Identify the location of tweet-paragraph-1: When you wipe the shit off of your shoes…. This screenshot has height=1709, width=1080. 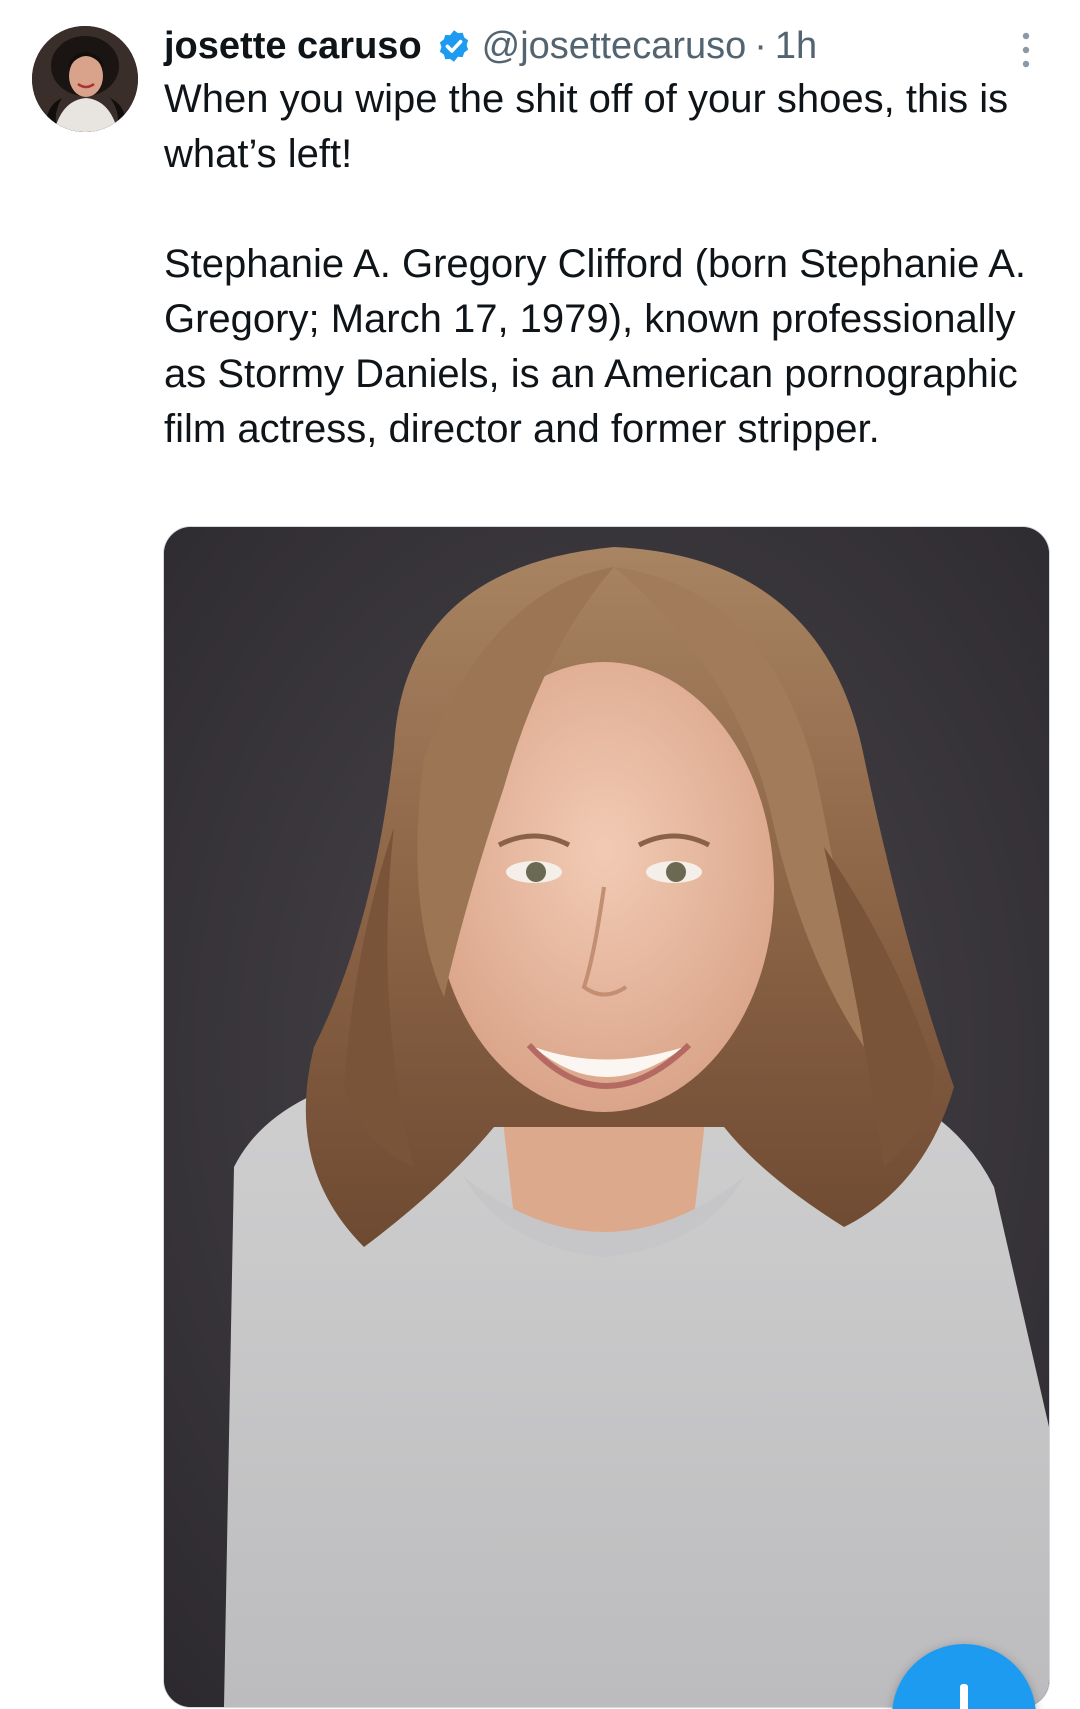
(586, 126).